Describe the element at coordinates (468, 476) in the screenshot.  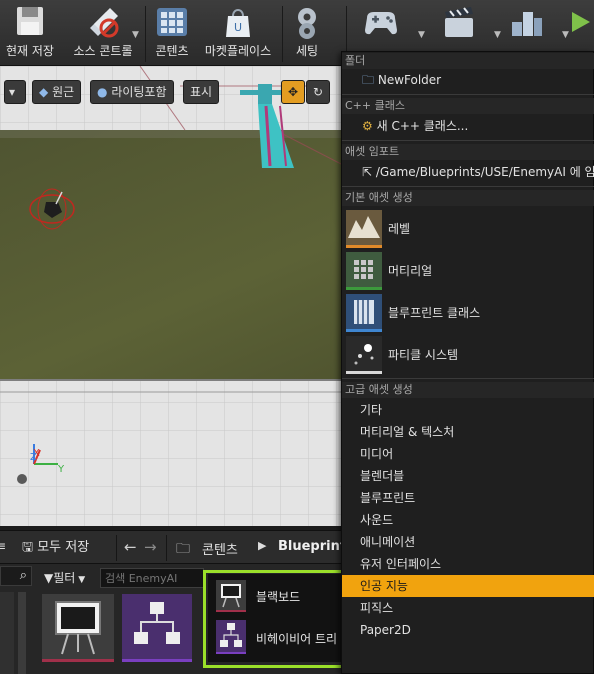
I see `menu-item-blendables: 블렌더블` at that location.